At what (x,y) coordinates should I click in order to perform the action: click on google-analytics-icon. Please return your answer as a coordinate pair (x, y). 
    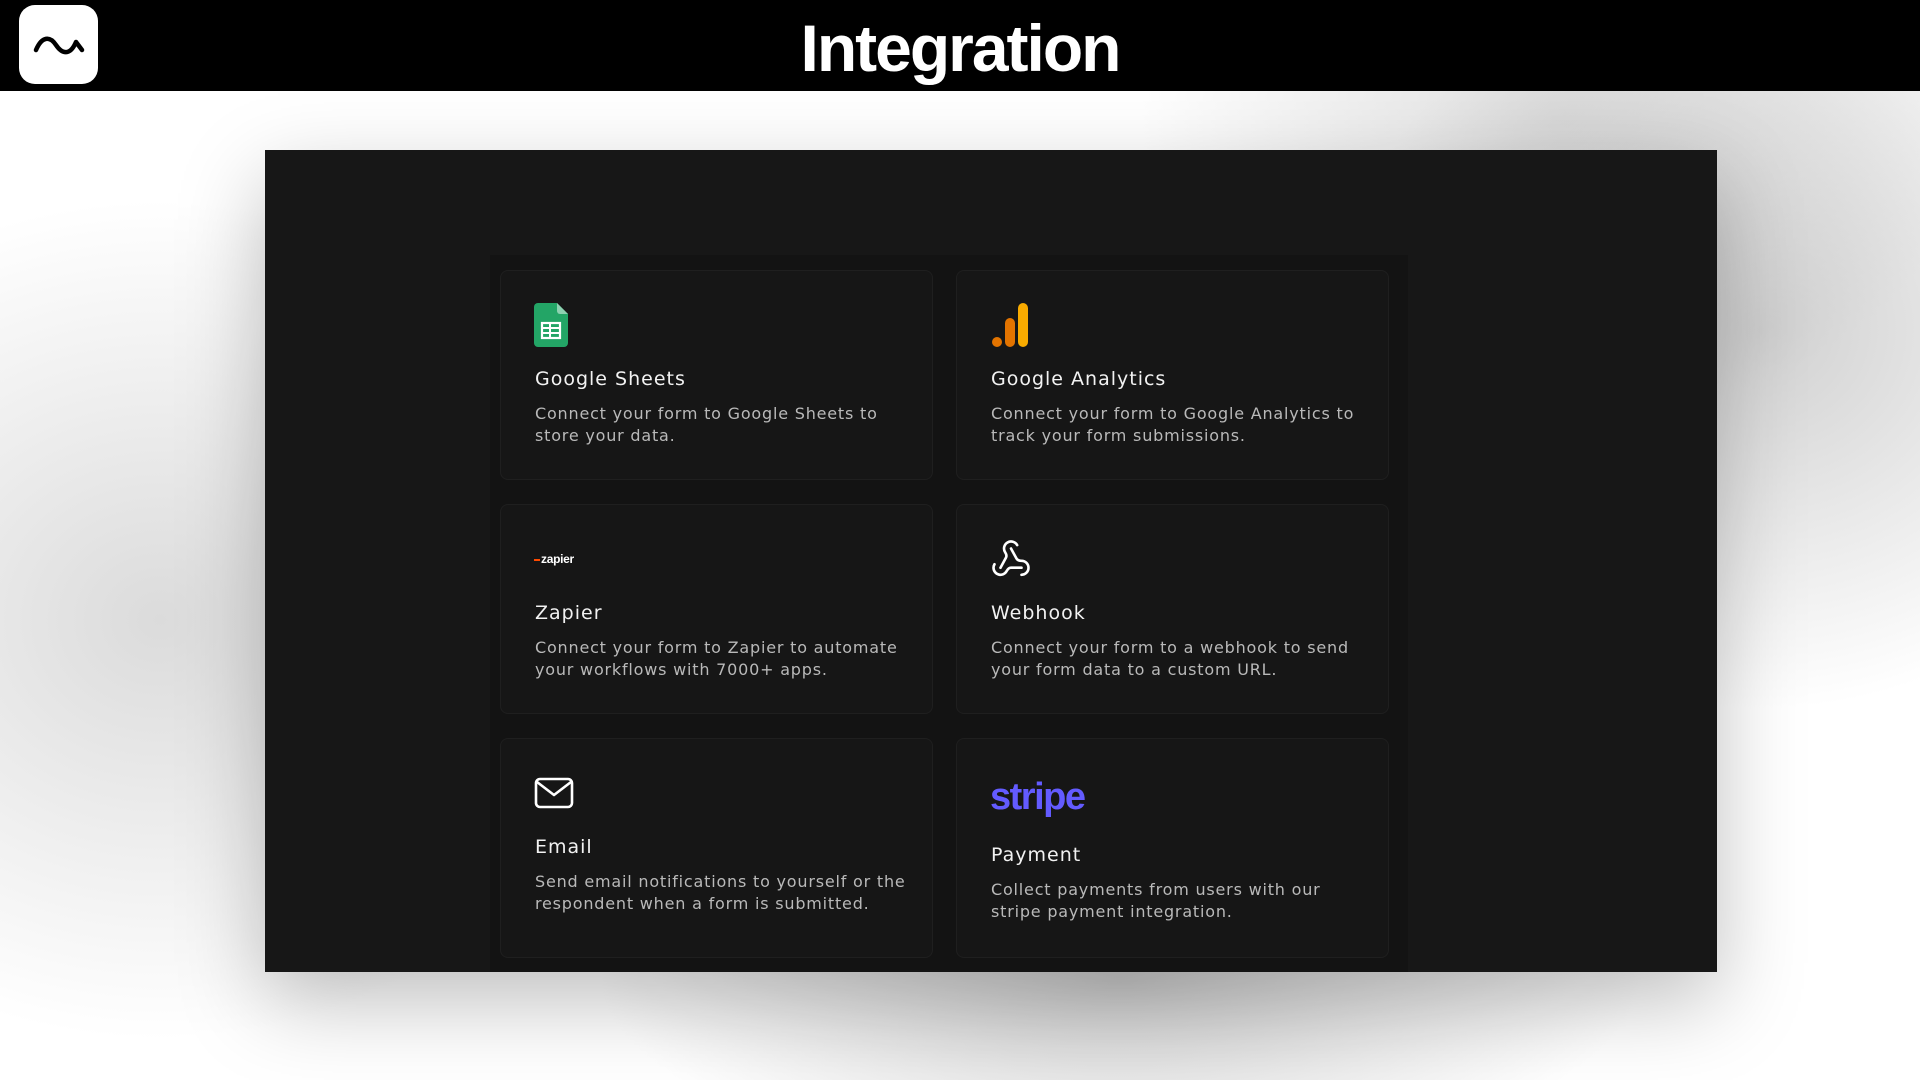
    Looking at the image, I should click on (1010, 325).